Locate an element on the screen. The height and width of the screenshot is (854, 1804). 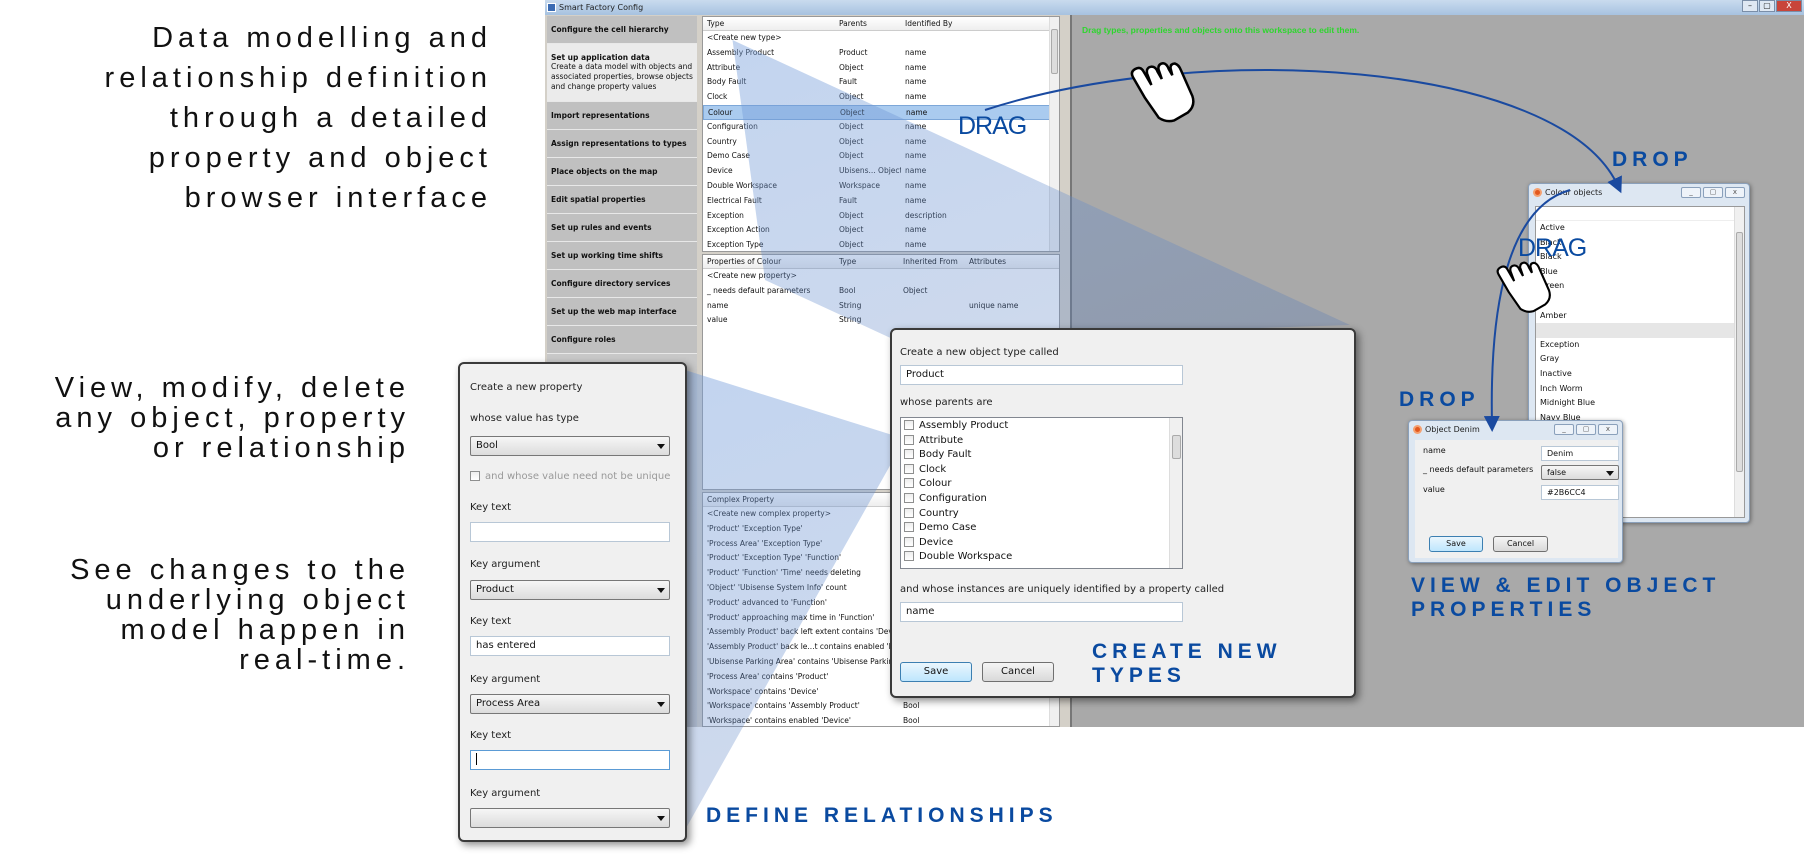
unique-checkbox-row: and whose value need not be unique is located at coordinates (570, 476).